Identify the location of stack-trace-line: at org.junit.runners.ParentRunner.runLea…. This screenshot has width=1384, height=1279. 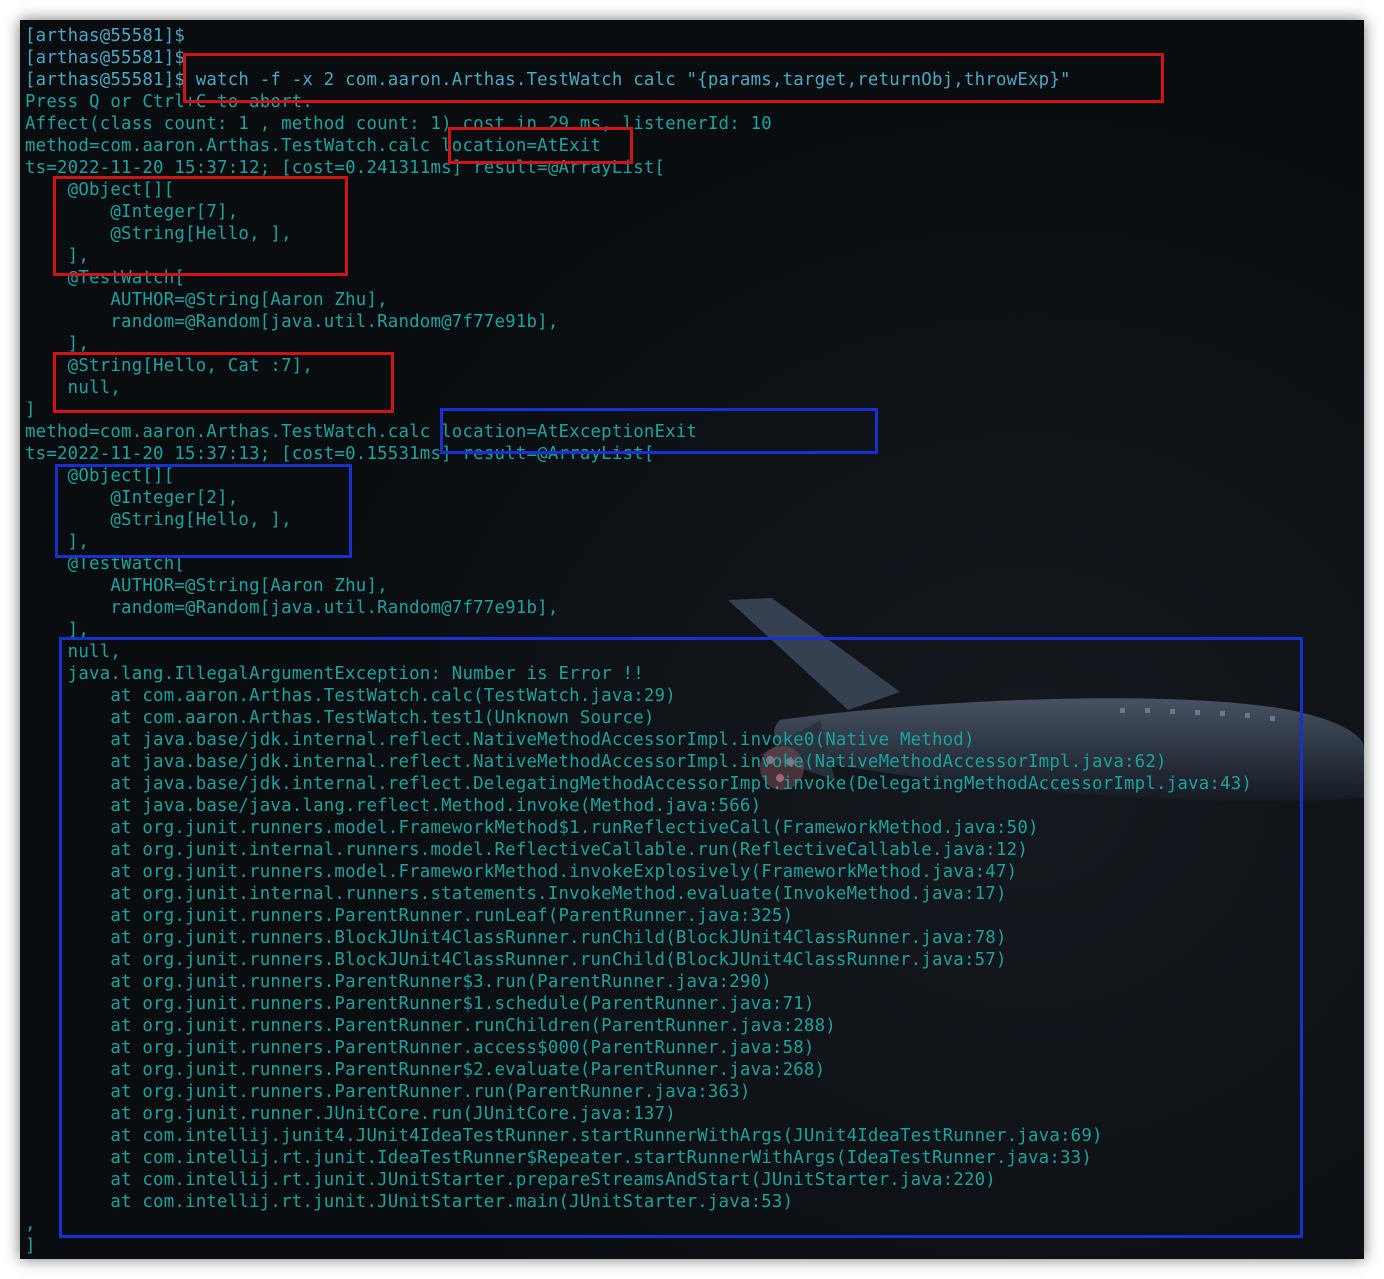
(409, 916).